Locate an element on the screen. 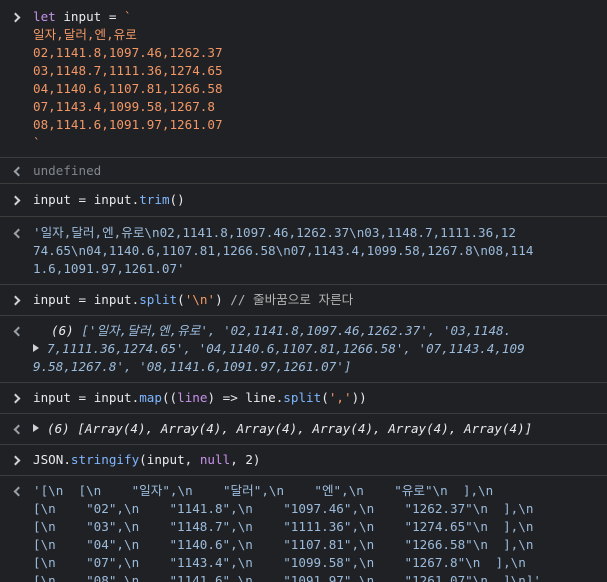 This screenshot has width=607, height=582. code-line: input = input.split('\n') // 줄바꿈으로 자른다 is located at coordinates (316, 300).